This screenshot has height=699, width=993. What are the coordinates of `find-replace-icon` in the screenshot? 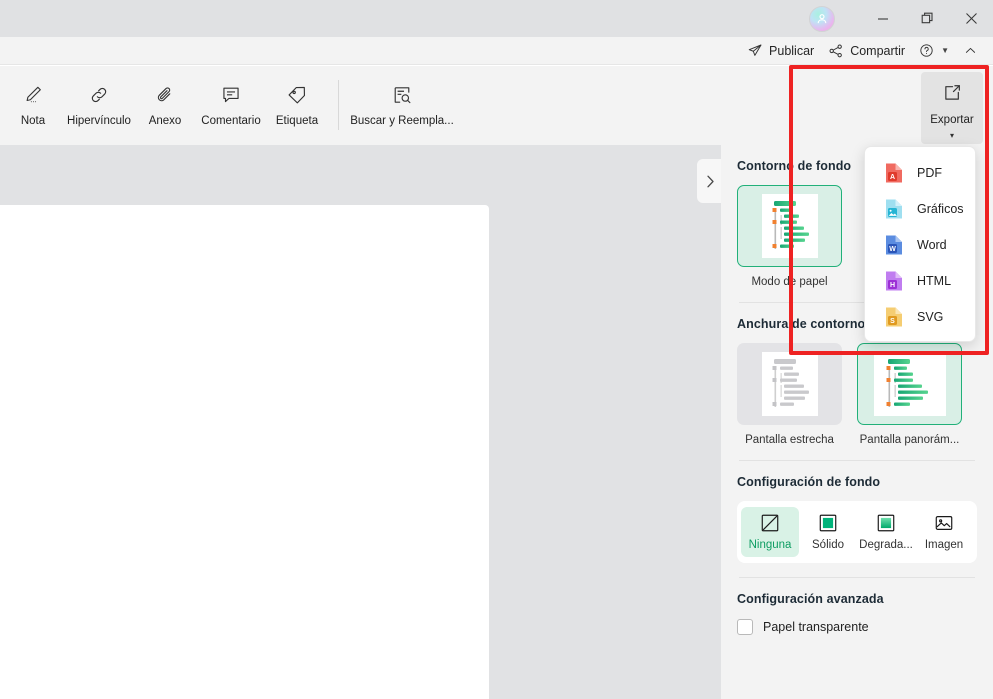 It's located at (402, 95).